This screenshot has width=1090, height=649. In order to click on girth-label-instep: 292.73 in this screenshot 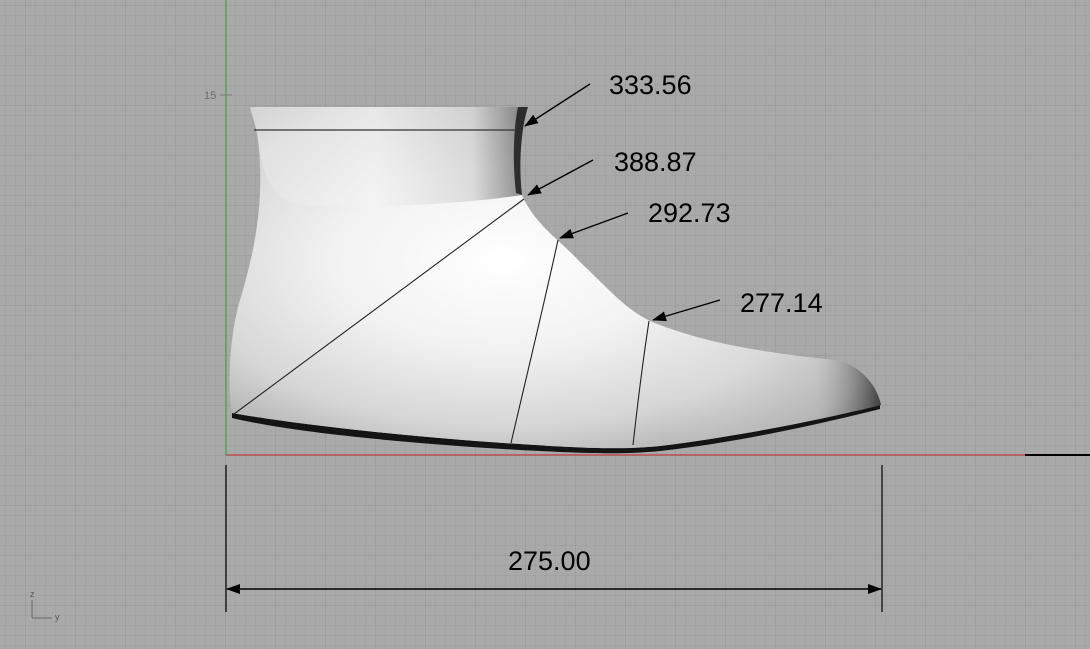, I will do `click(689, 213)`.